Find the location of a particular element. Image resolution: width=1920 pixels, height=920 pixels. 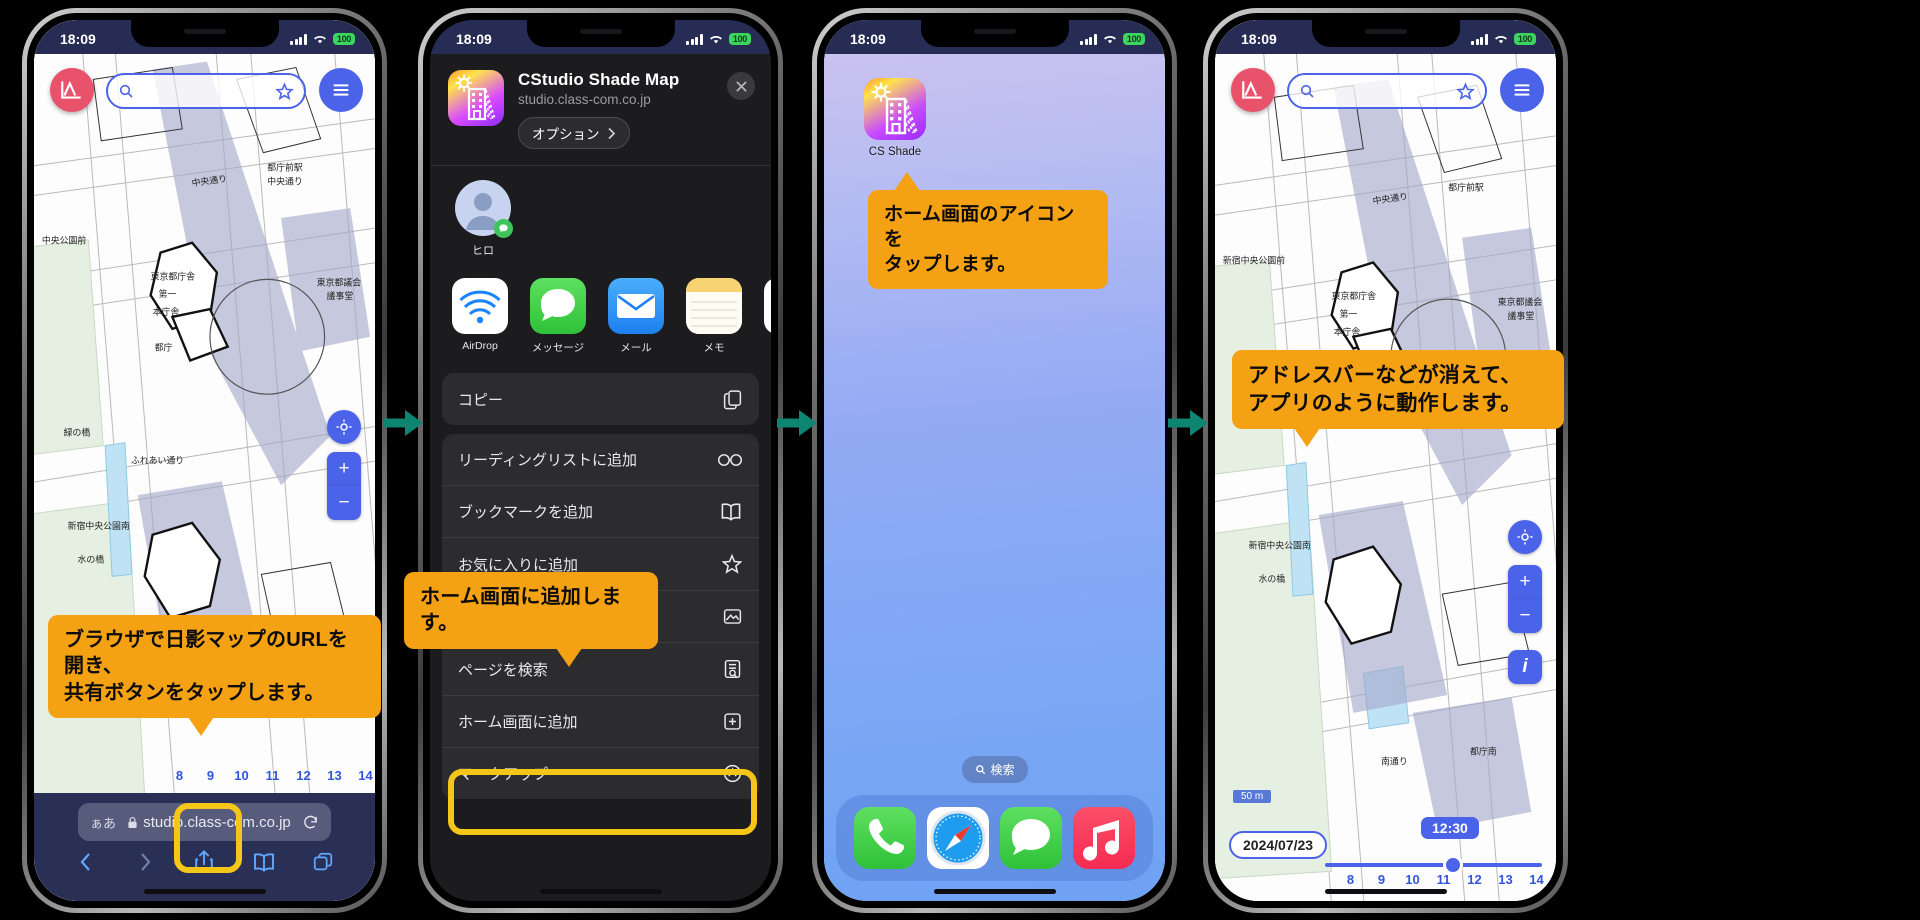

icon-glyph is located at coordinates (894, 108).